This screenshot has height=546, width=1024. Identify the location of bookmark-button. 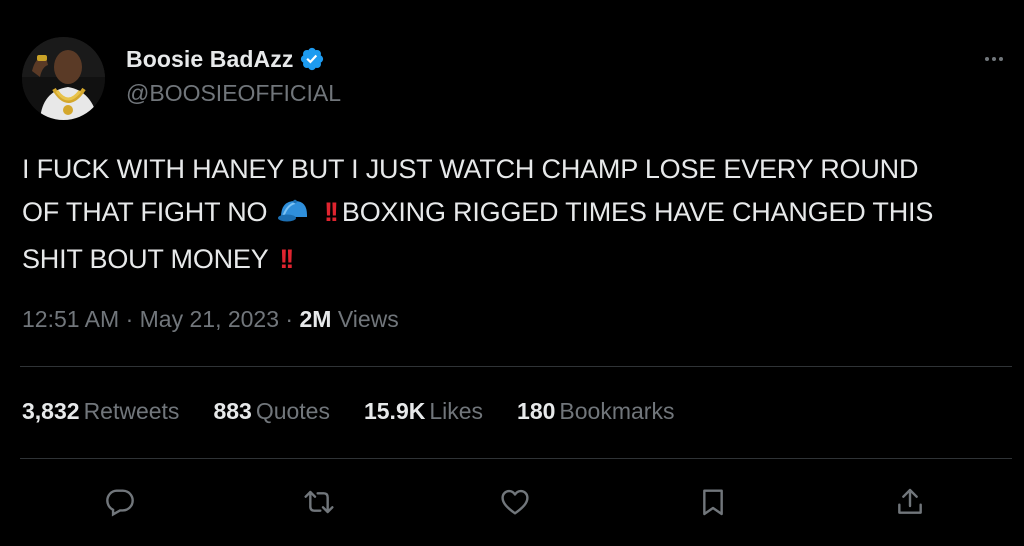
(713, 502).